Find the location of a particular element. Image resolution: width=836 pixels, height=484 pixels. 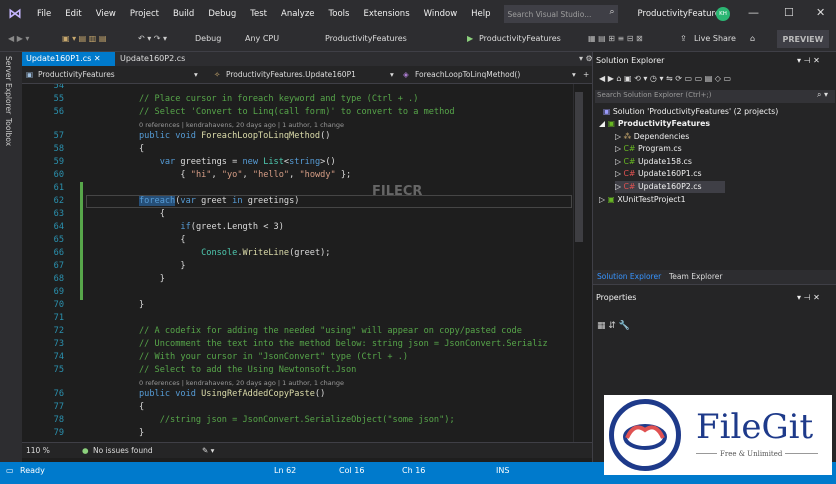

config-select: Debug is located at coordinates (208, 38).